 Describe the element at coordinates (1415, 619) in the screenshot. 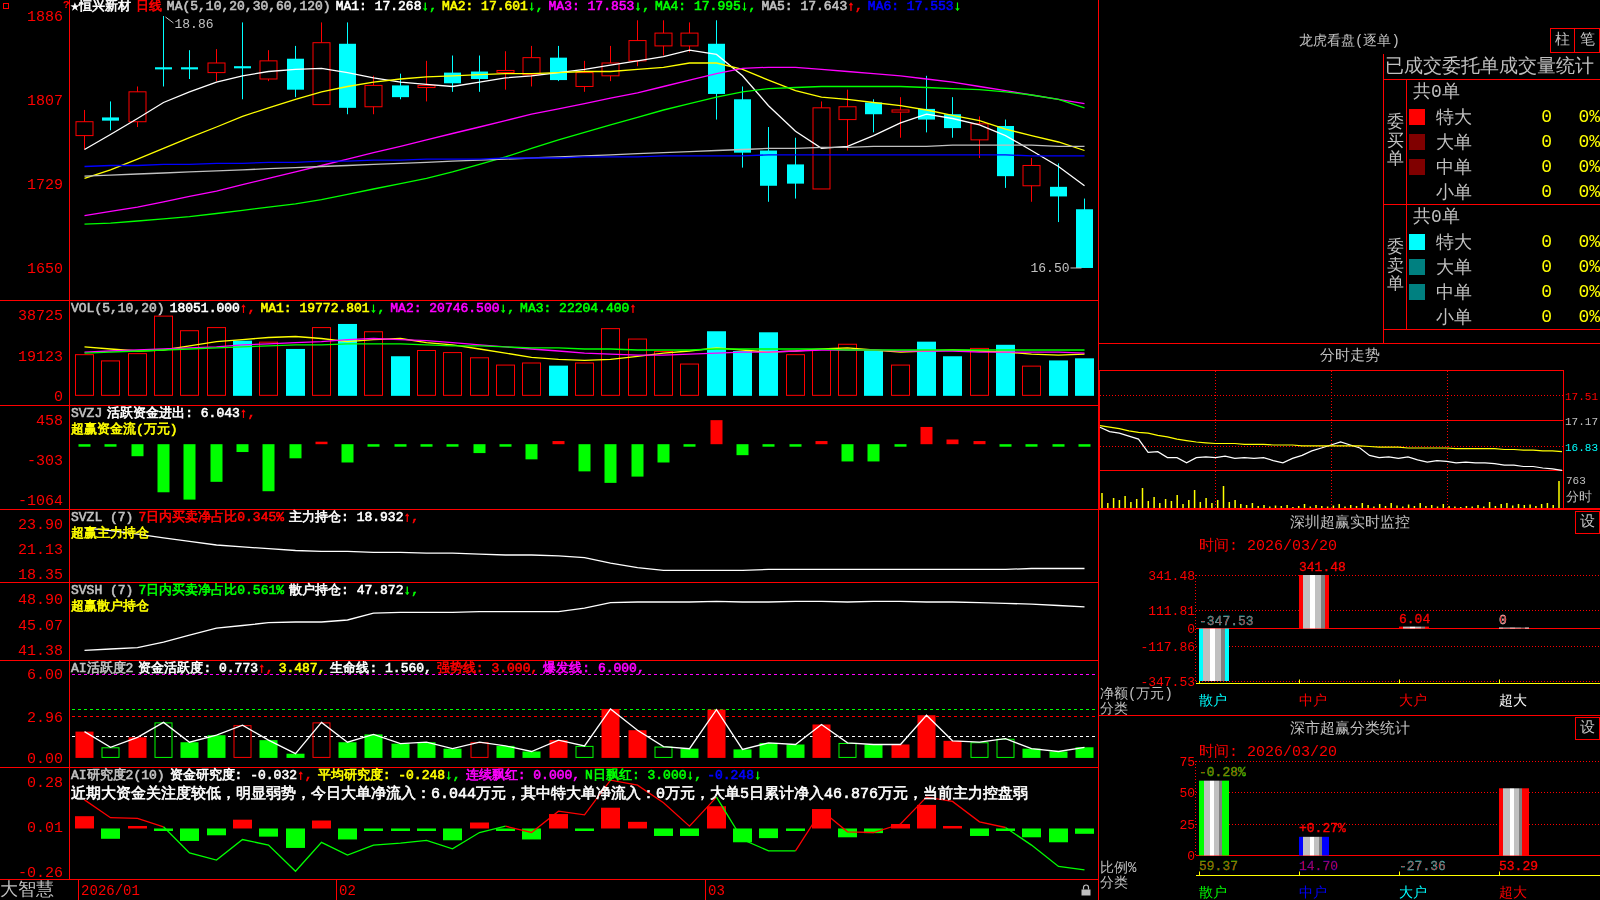

I see `value-label: 6.04` at that location.